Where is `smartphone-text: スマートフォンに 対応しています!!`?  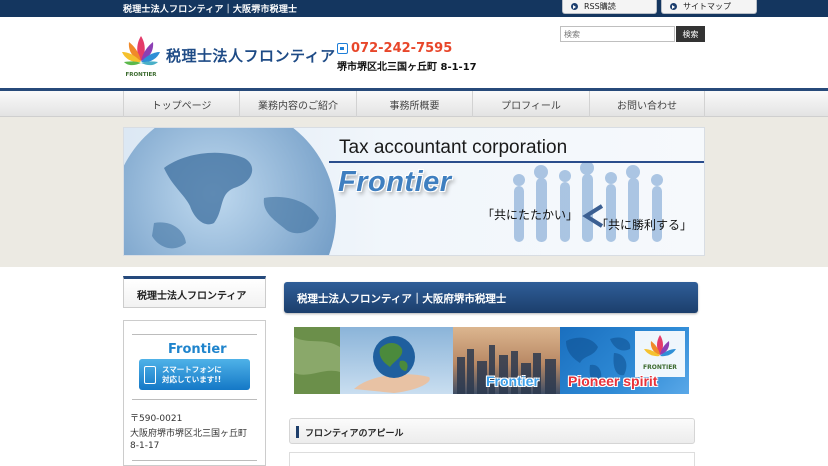
smartphone-text: スマートフォンに 対応しています!! is located at coordinates (192, 375).